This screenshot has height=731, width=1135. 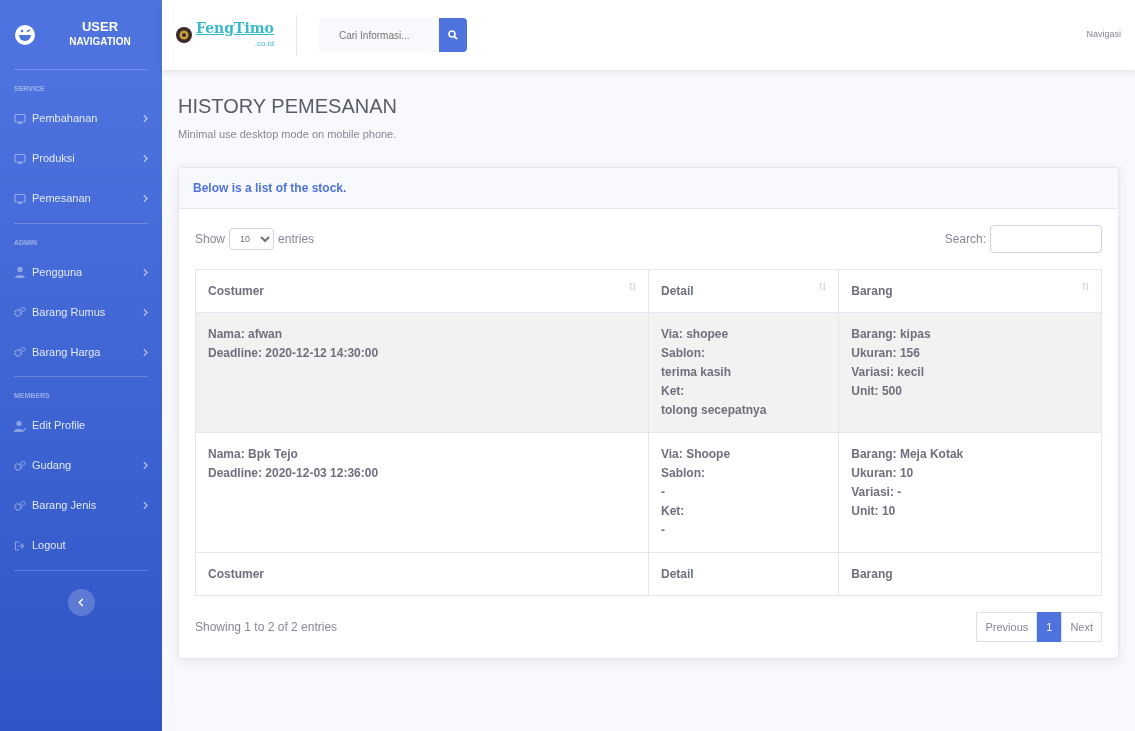 I want to click on brand-subtitle: NAVIGATION, so click(x=100, y=42).